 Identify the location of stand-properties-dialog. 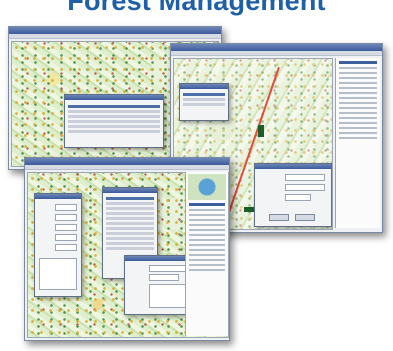
(293, 195).